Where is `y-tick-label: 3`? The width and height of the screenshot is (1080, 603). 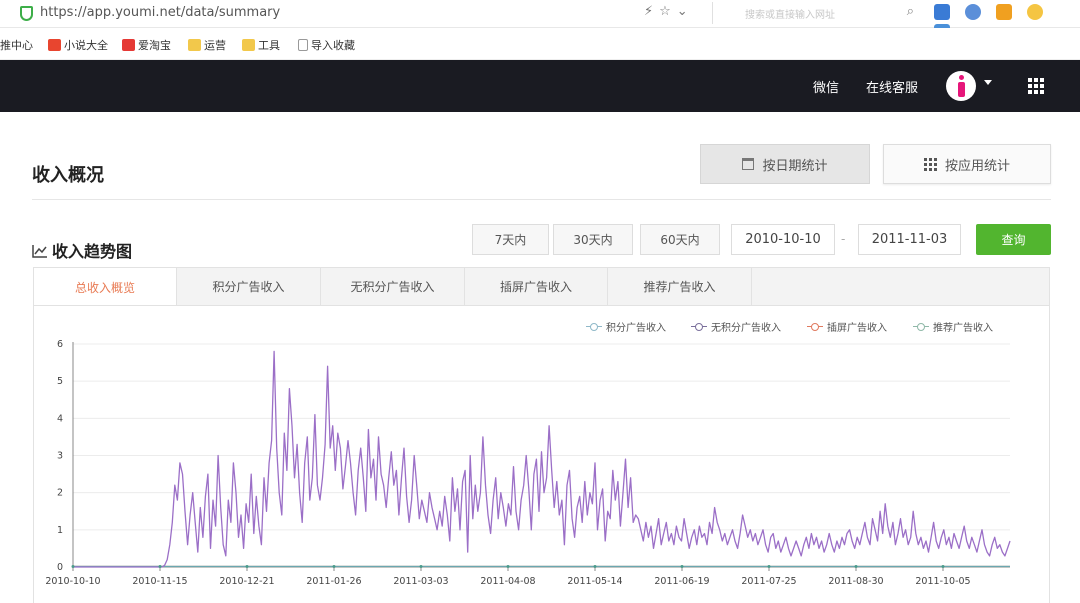 y-tick-label: 3 is located at coordinates (60, 456).